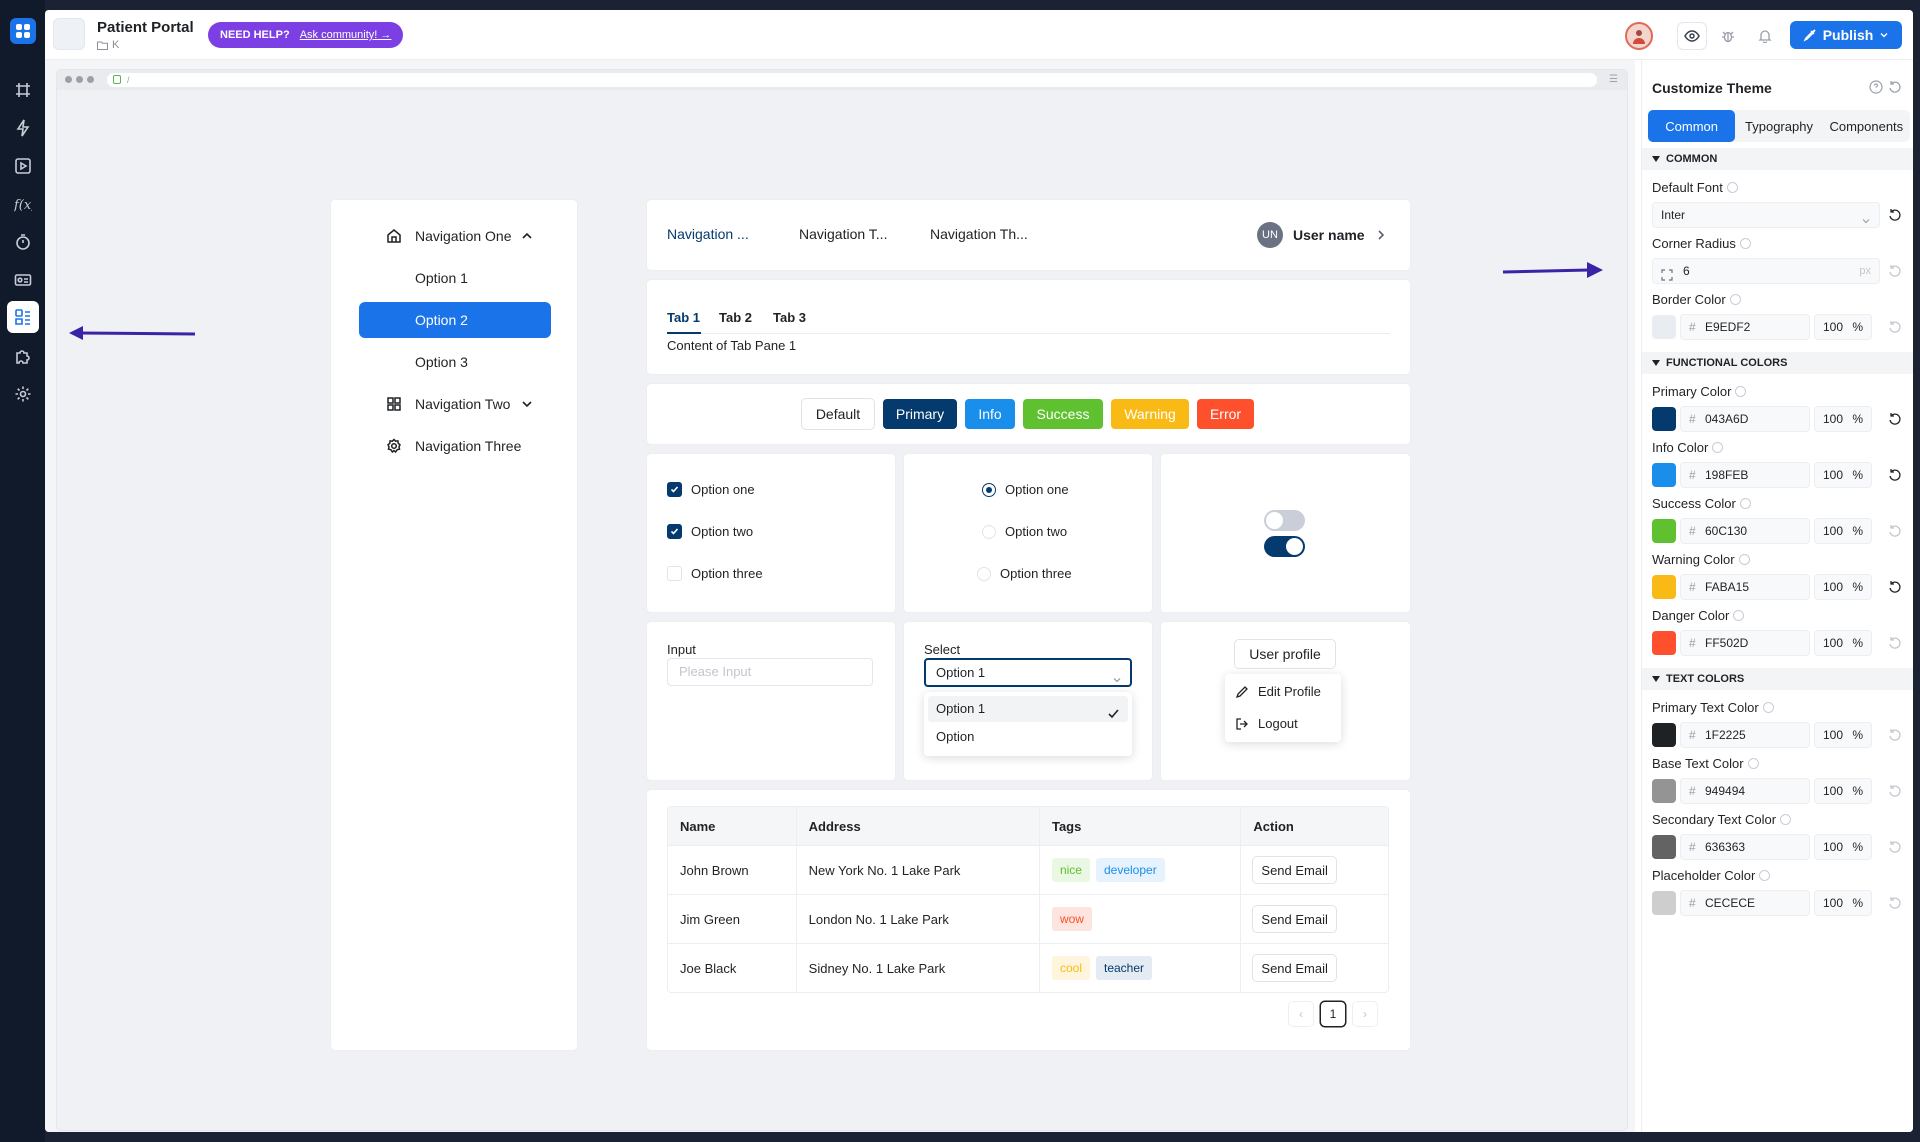 This screenshot has height=1142, width=1920. I want to click on help-pill: NEED HELP? Ask community! →, so click(306, 35).